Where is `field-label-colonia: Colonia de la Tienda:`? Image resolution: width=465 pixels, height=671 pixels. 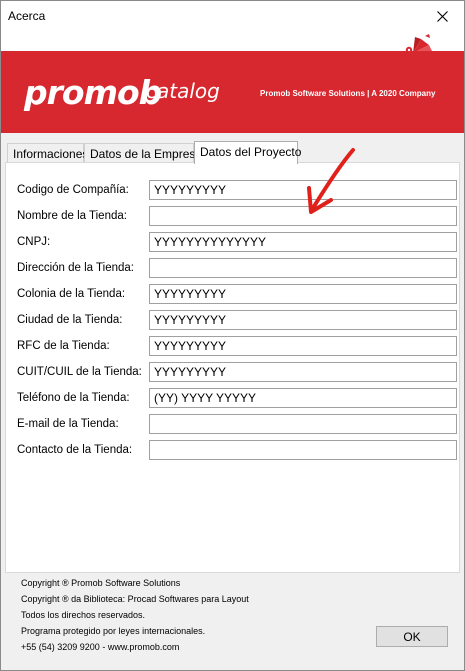 field-label-colonia: Colonia de la Tienda: is located at coordinates (71, 294).